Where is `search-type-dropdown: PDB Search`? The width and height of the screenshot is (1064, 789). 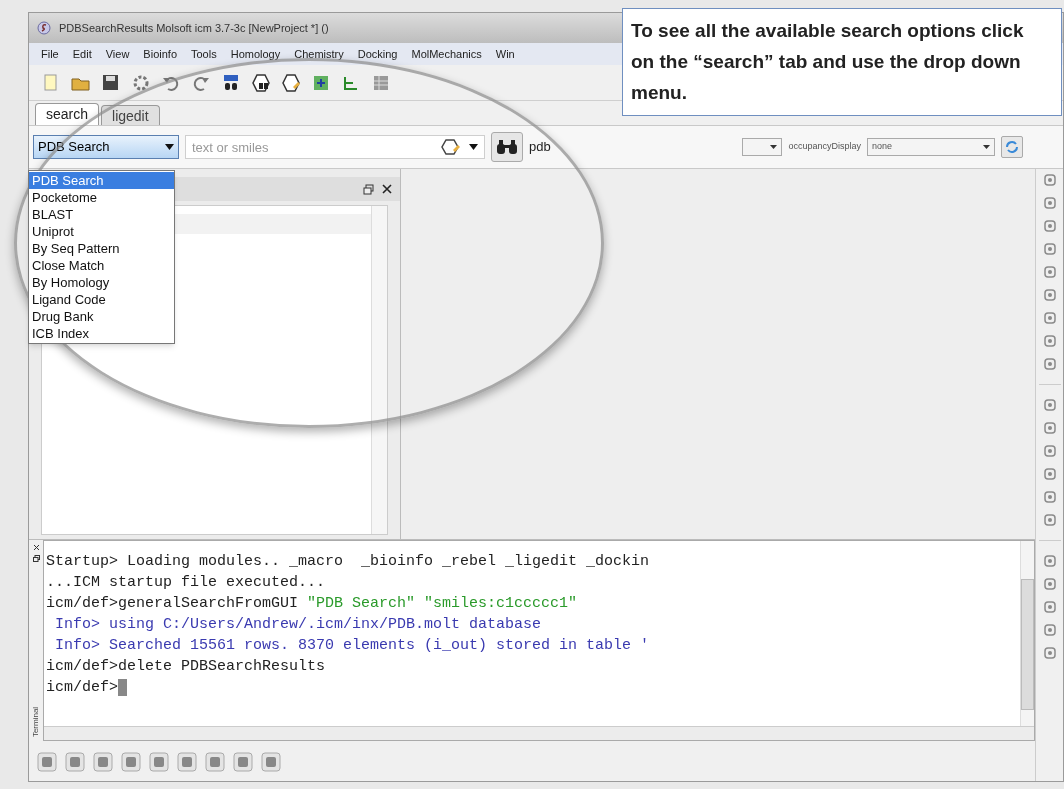
search-type-dropdown: PDB Search is located at coordinates (106, 147).